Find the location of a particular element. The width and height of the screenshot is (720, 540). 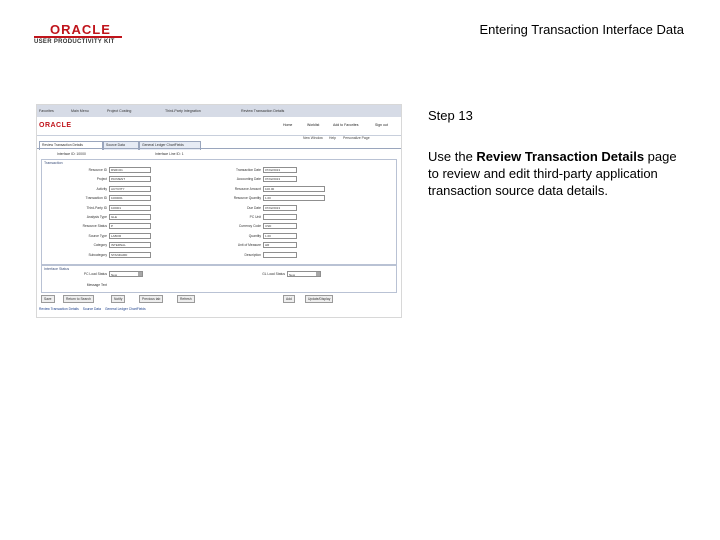

txn-left-label: Resource ID is located at coordinates (97, 170).